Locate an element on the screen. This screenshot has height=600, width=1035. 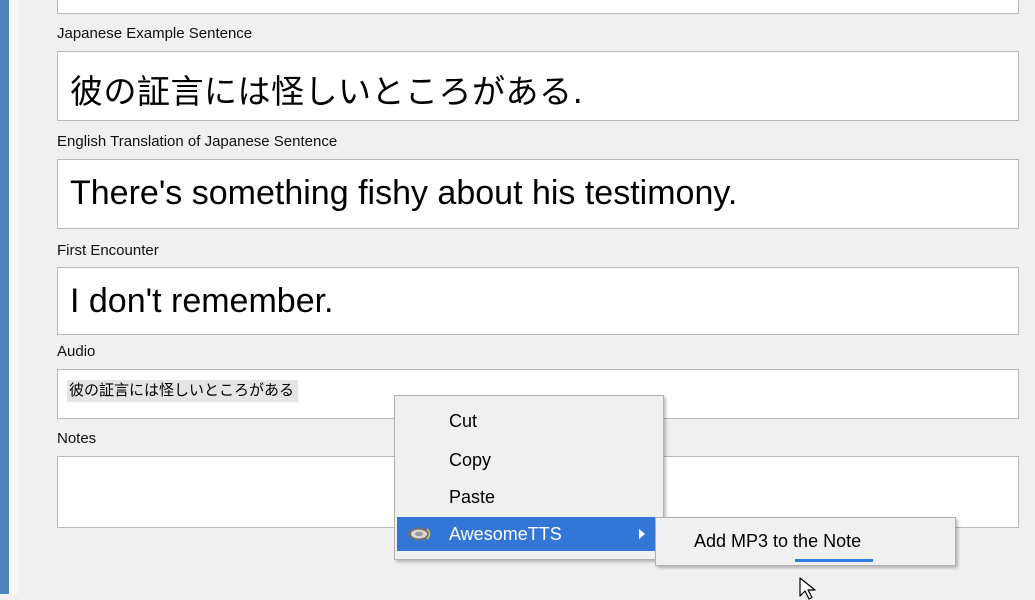
menu-item-paste-label: Paste is located at coordinates (472, 497).